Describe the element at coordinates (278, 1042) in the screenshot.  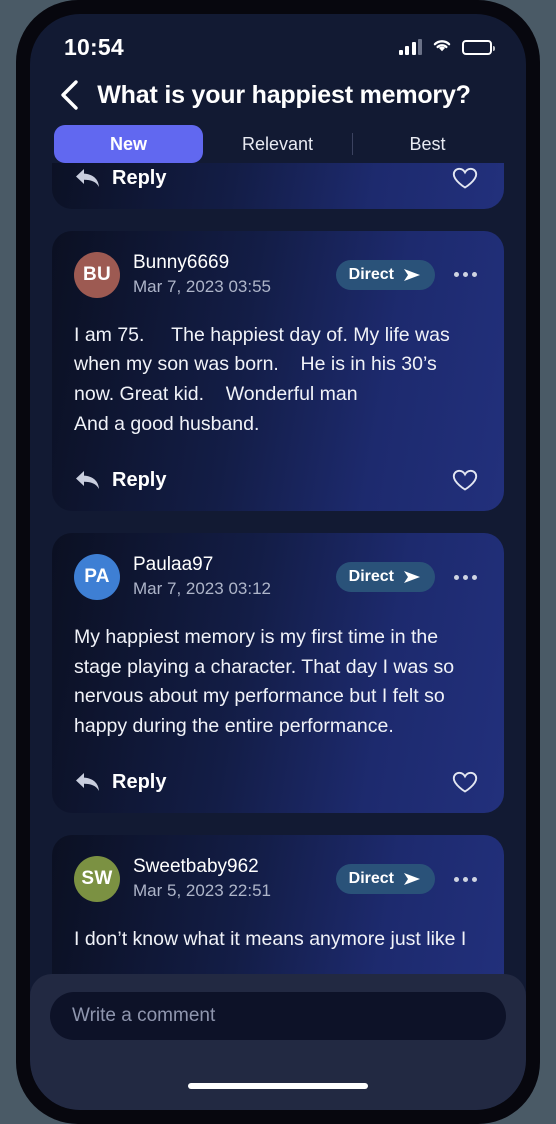
I see `comment-composer` at that location.